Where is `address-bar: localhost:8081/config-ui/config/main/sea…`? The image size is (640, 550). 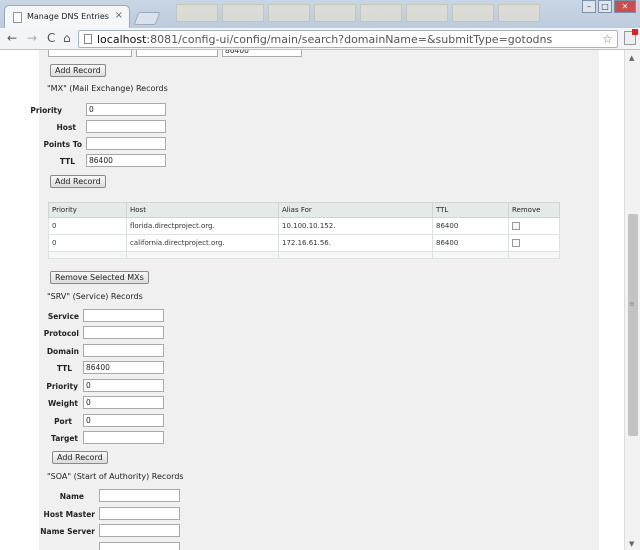 address-bar: localhost:8081/config-ui/config/main/sea… is located at coordinates (348, 39).